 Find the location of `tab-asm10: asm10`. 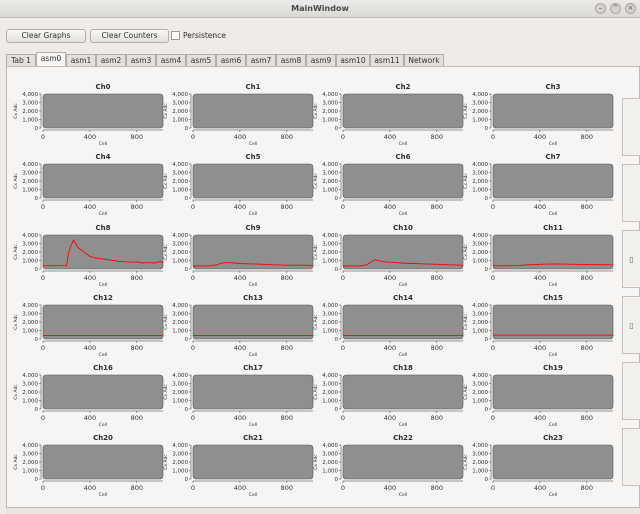

tab-asm10: asm10 is located at coordinates (353, 60).